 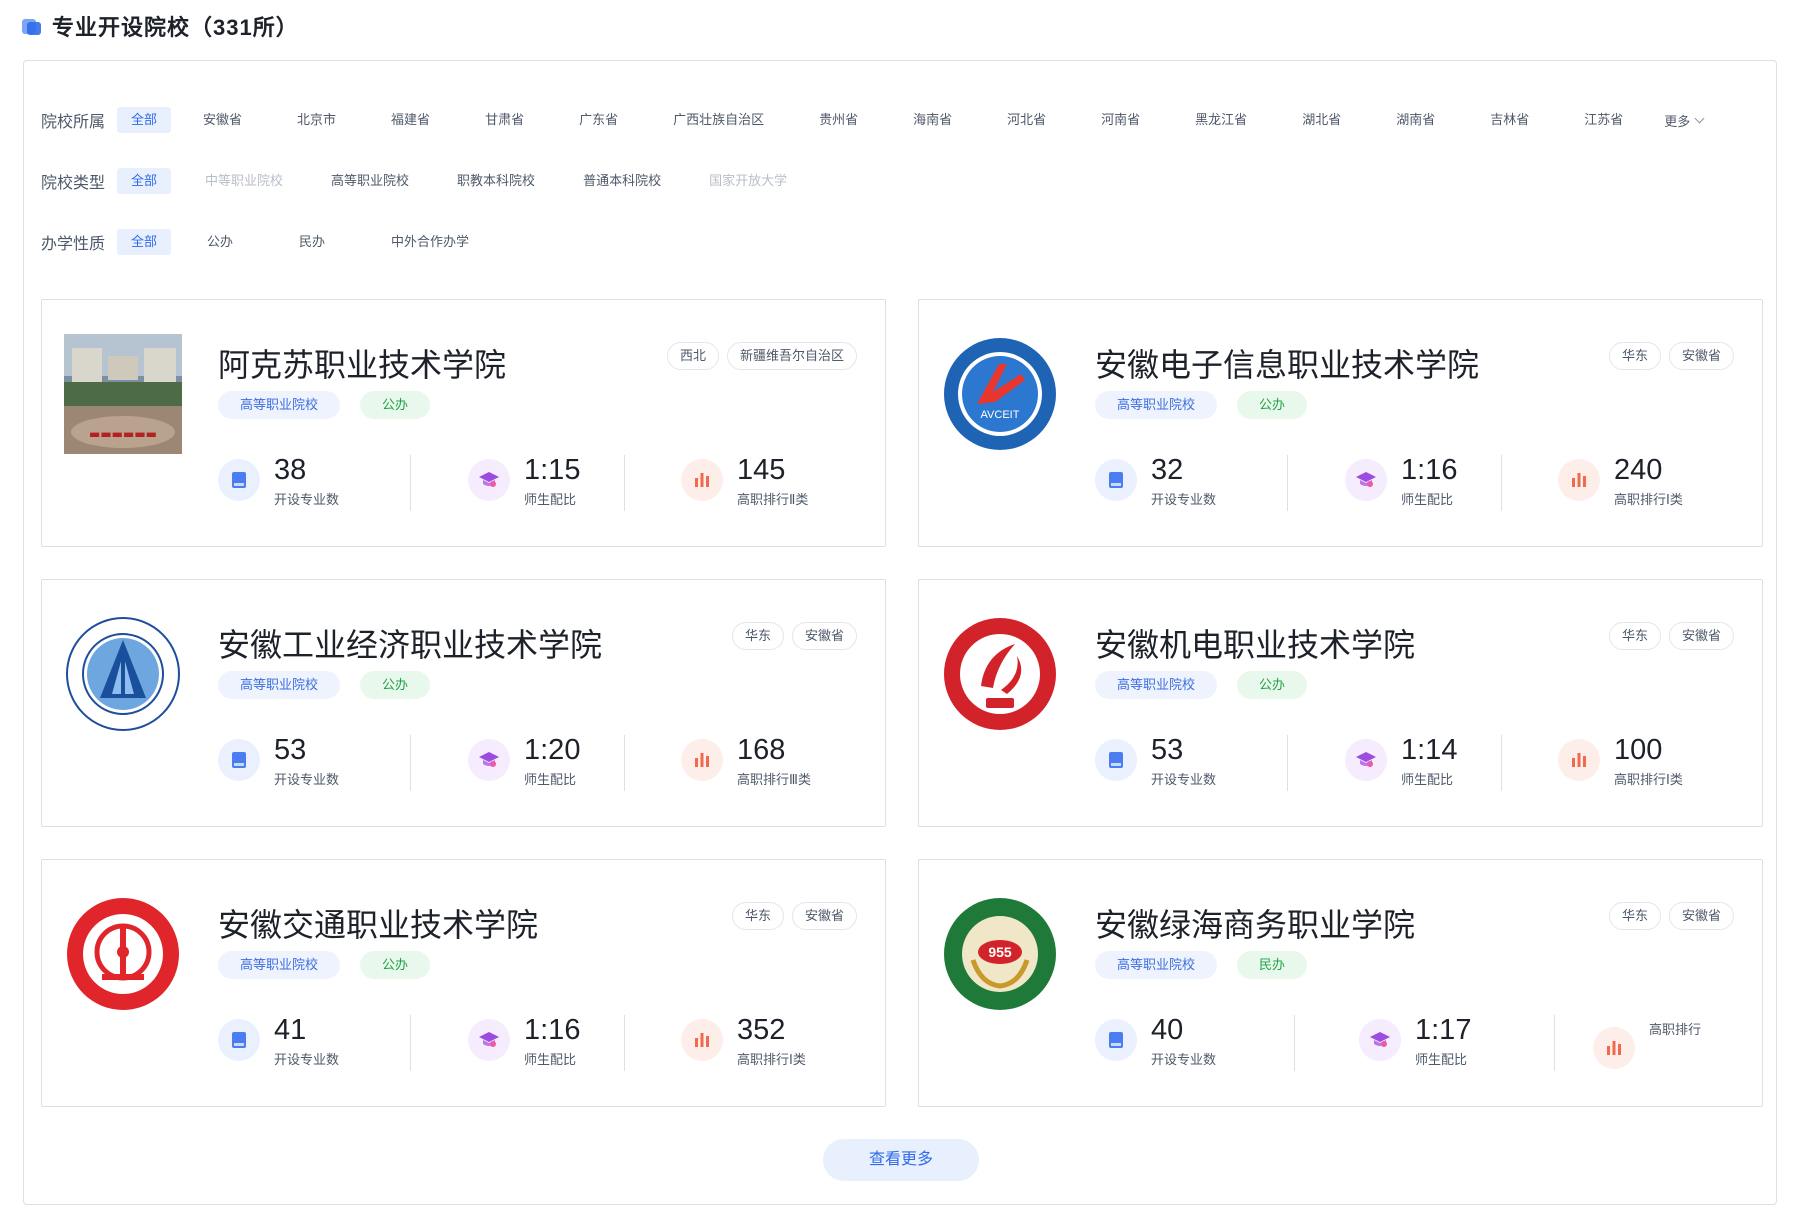 I want to click on province-option: 河南省, so click(x=1120, y=120).